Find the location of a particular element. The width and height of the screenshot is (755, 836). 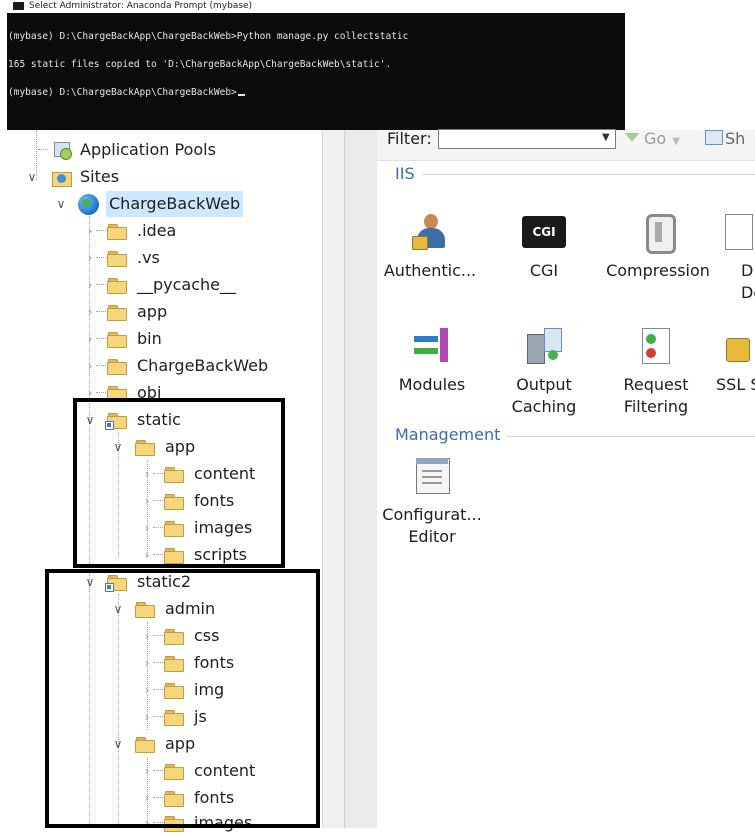

tree-item-folder: › bin is located at coordinates (160, 339).